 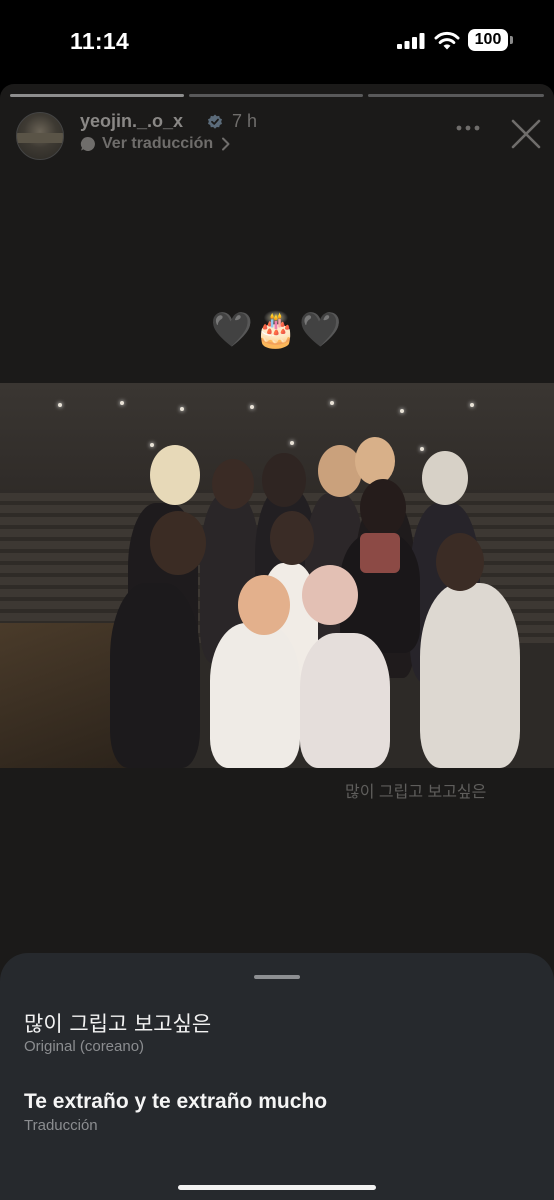 I want to click on story-time-ago: 7 h, so click(x=245, y=121).